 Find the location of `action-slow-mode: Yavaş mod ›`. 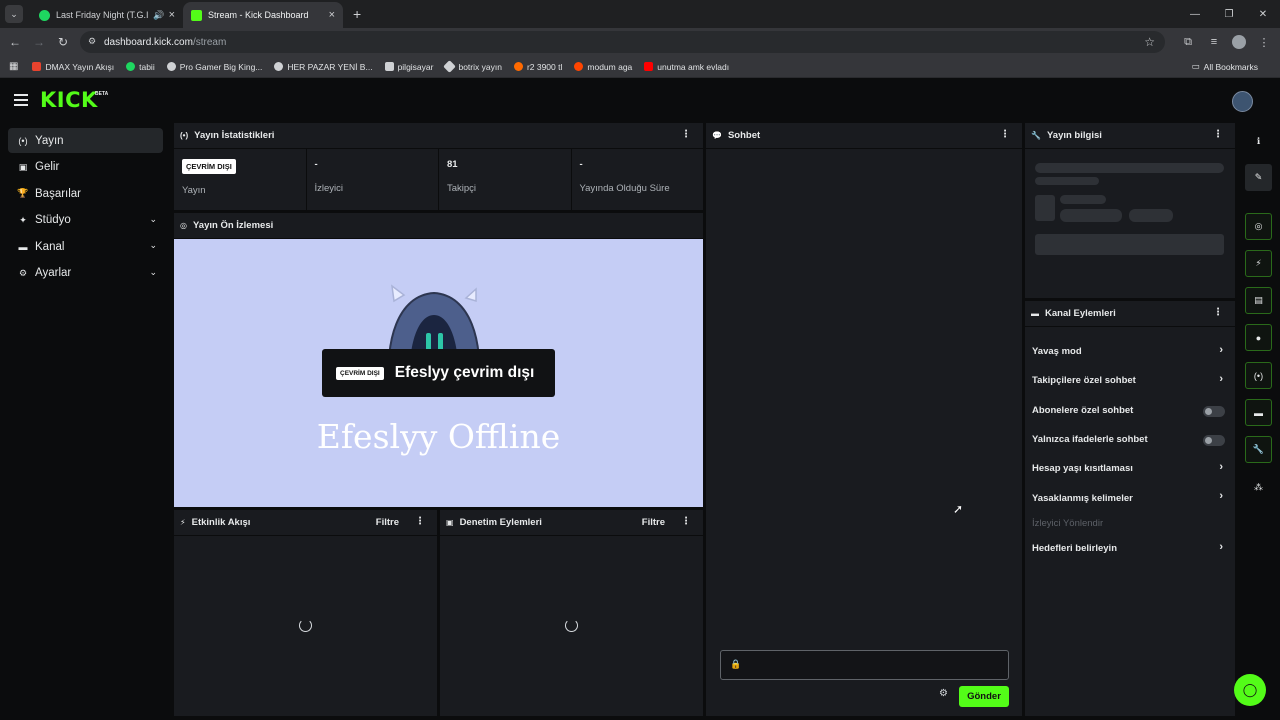

action-slow-mode: Yavaş mod › is located at coordinates (1130, 351).